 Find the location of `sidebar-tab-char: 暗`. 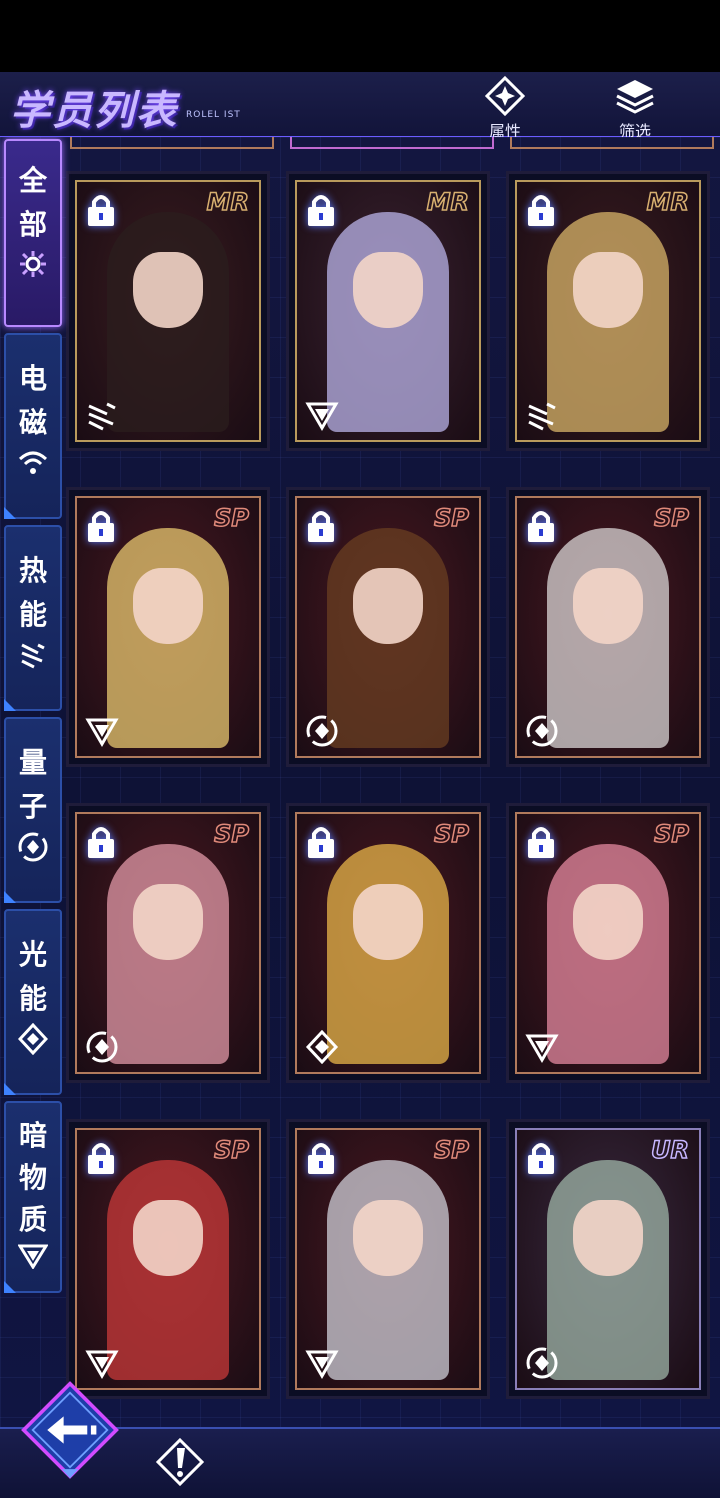

sidebar-tab-char: 暗 is located at coordinates (32, 1135).